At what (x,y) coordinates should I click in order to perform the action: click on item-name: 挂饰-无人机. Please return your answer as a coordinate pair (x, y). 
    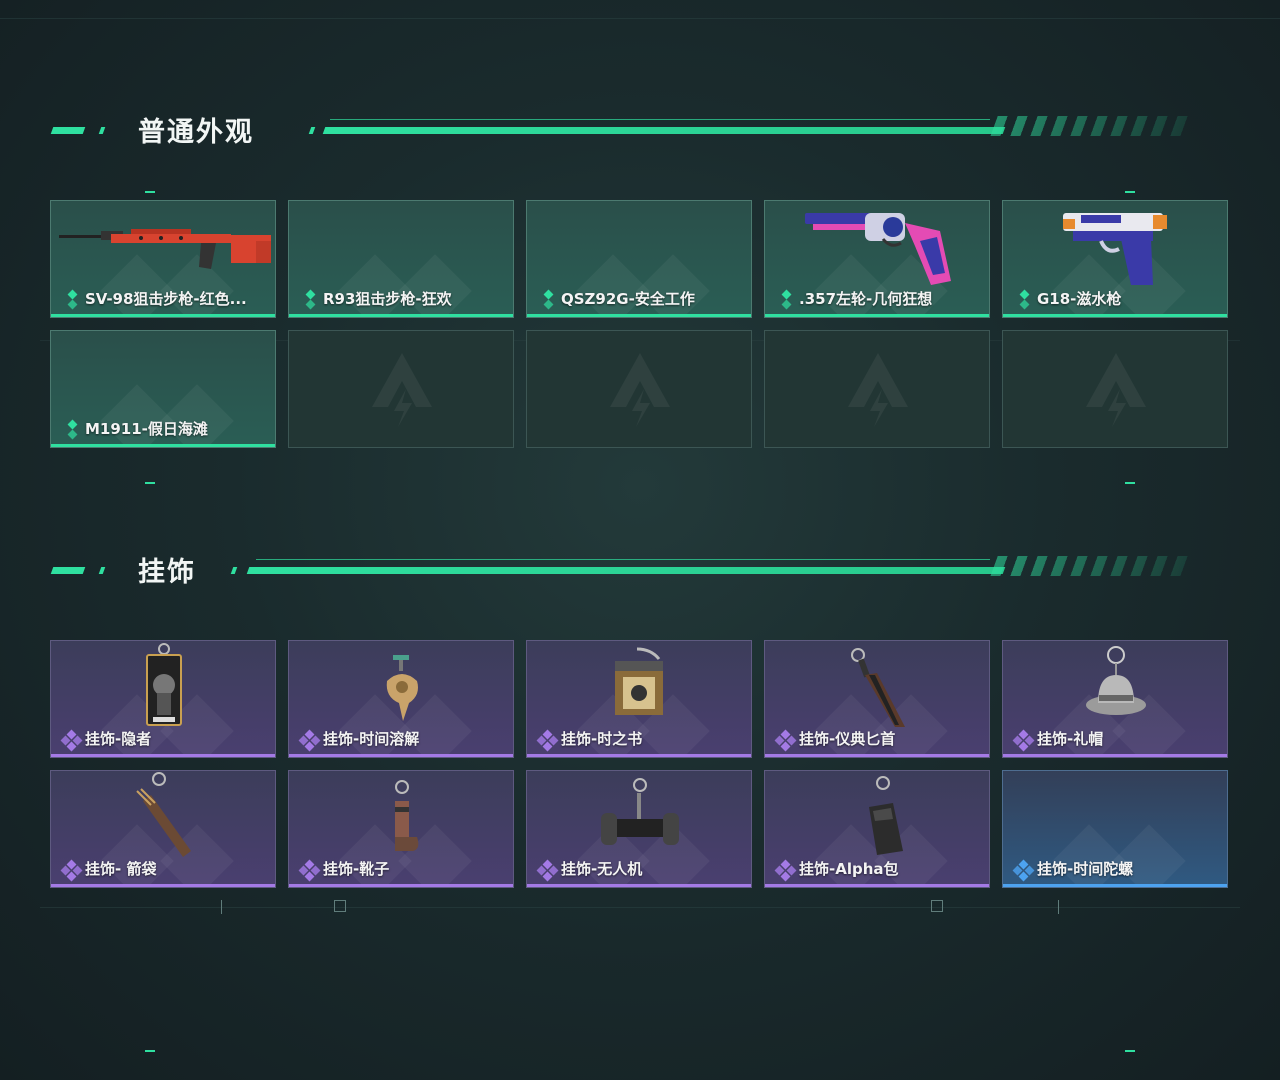
    Looking at the image, I should click on (602, 869).